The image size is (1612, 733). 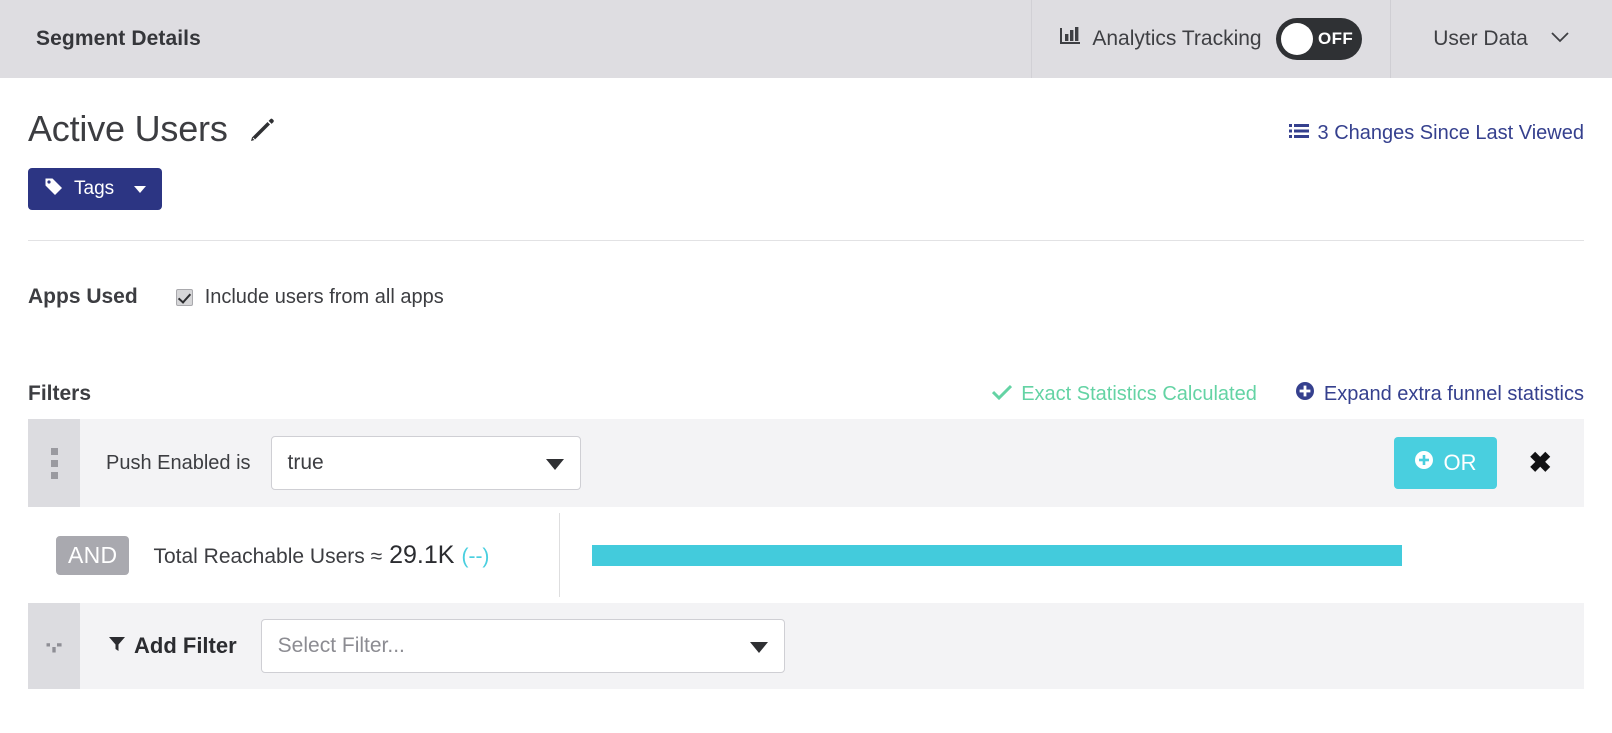 What do you see at coordinates (93, 555) in the screenshot?
I see `and-connector-badge: AND` at bounding box center [93, 555].